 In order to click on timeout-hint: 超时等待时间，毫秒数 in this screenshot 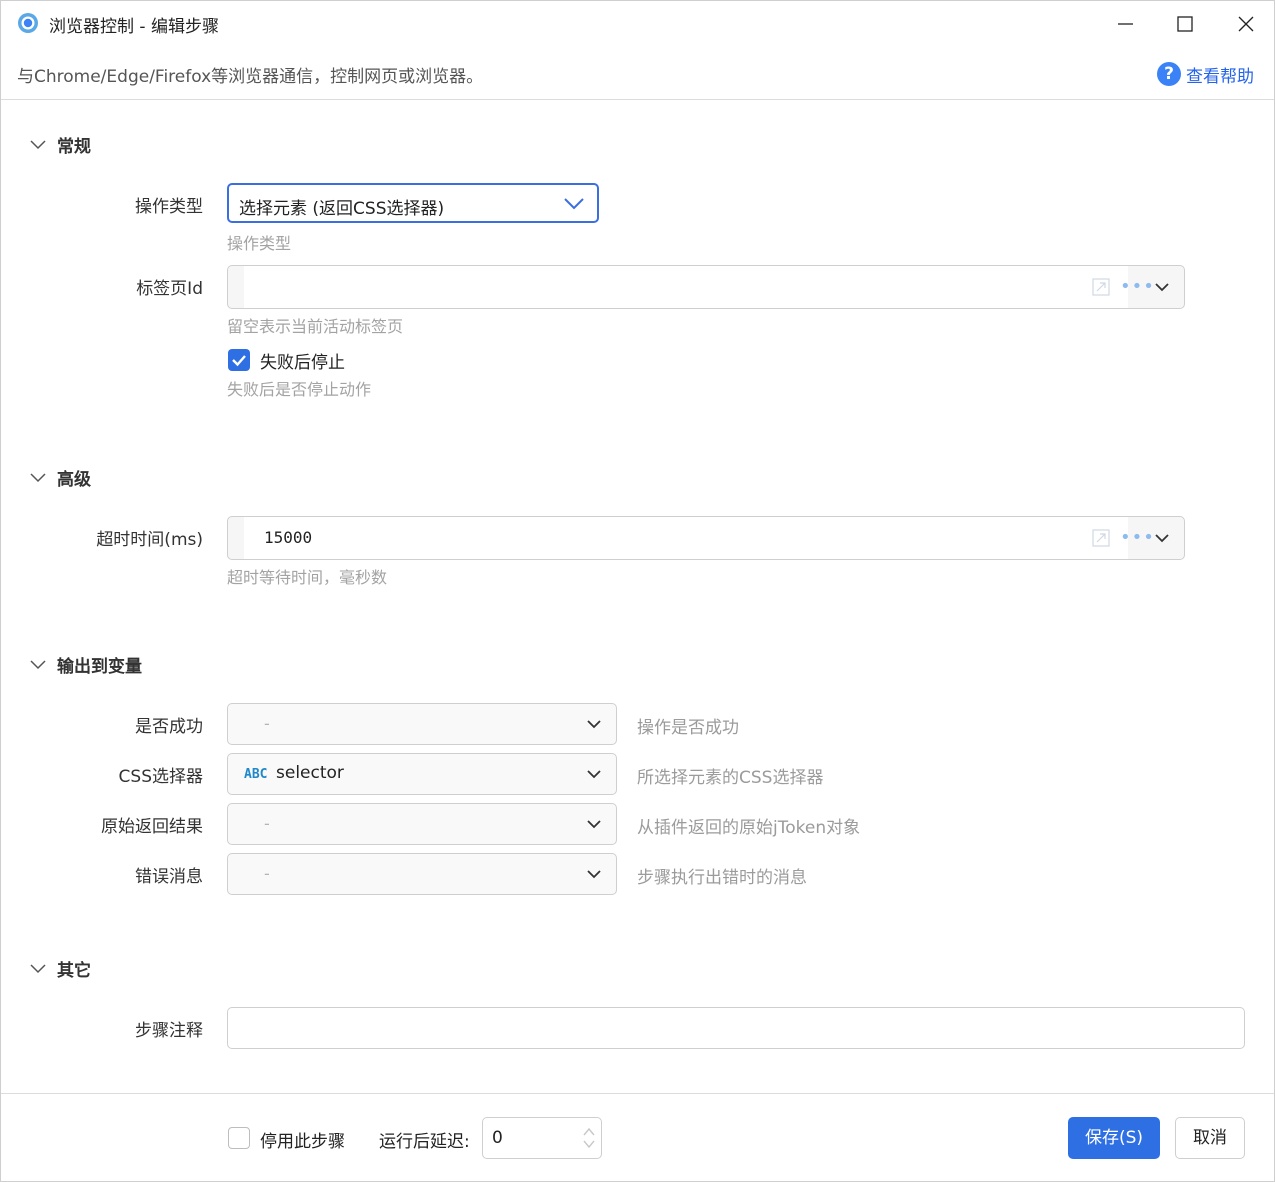, I will do `click(307, 577)`.